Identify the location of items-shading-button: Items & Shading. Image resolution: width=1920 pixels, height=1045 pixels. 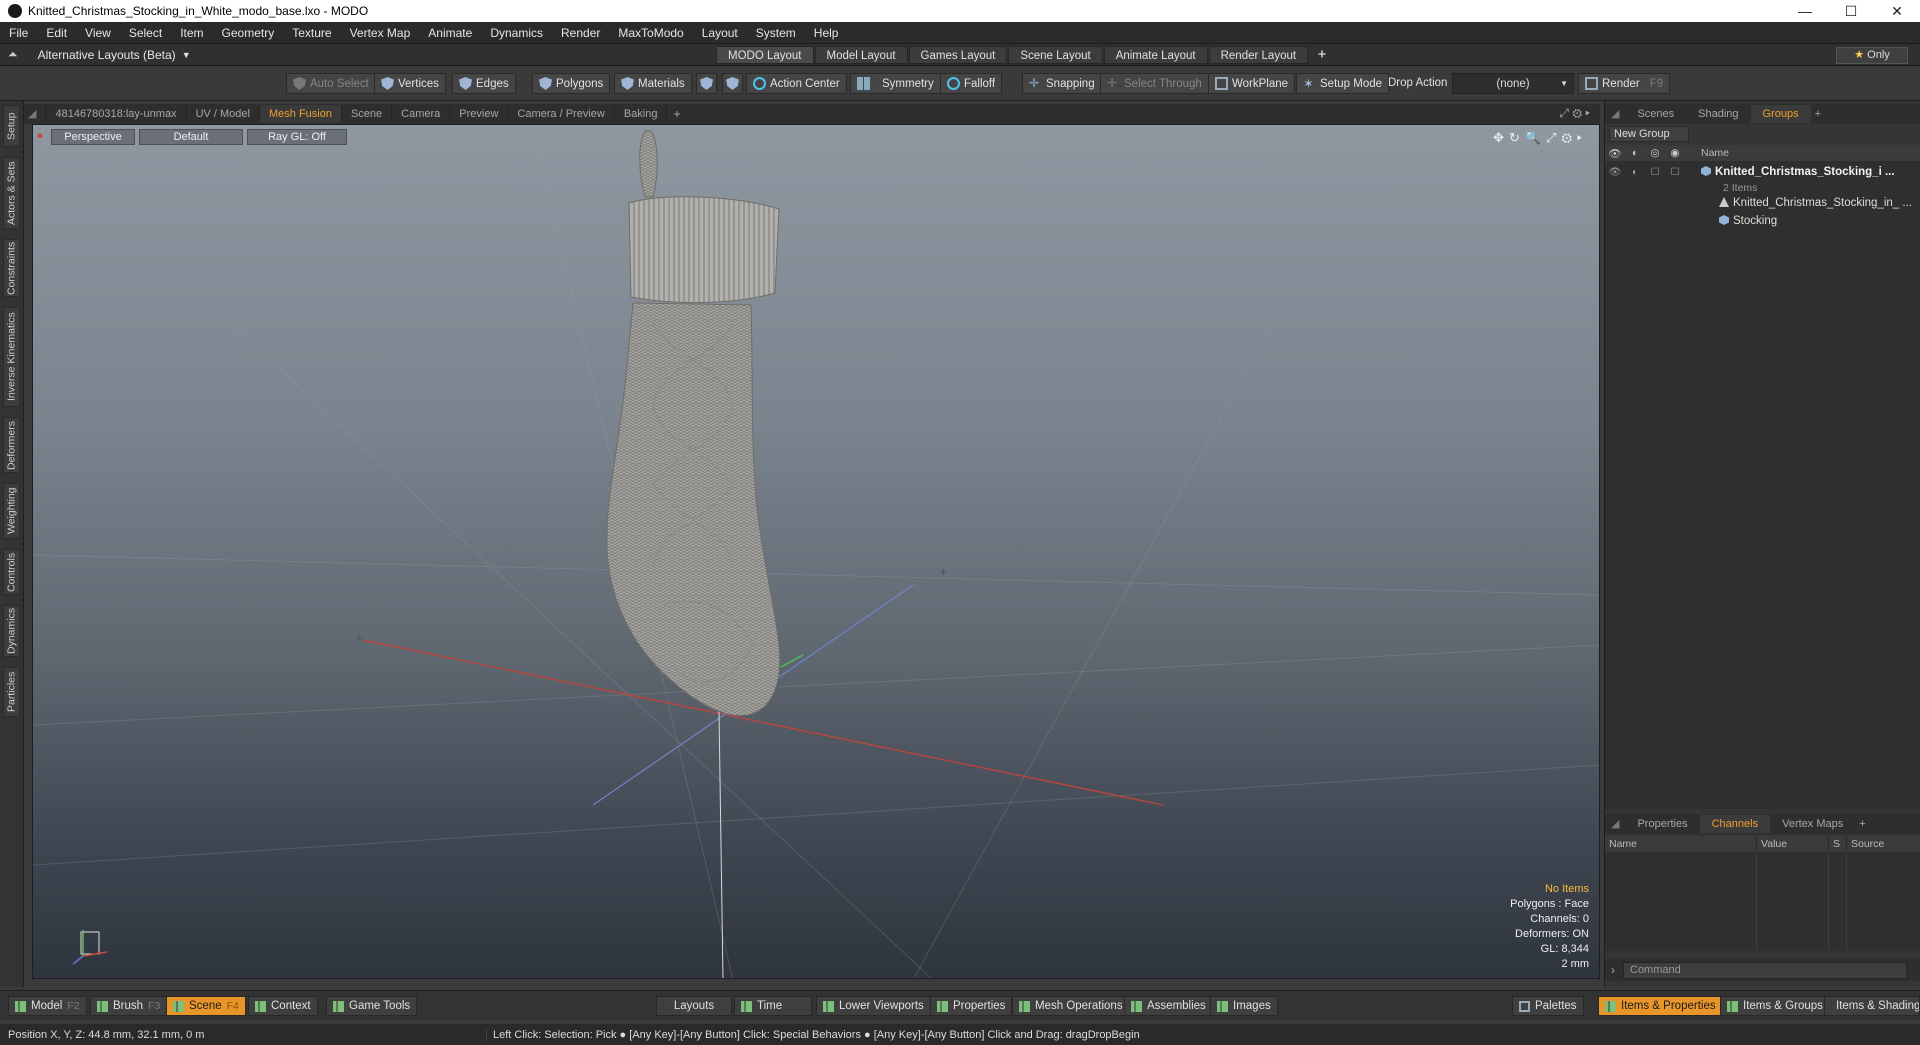
(1872, 1006).